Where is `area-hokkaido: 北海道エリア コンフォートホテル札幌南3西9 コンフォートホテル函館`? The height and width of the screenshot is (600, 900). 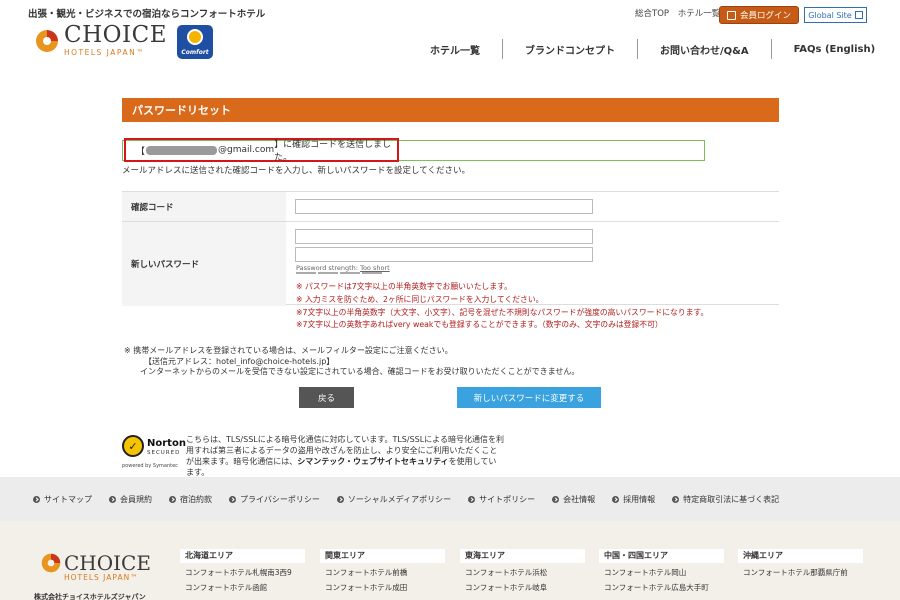
area-hokkaido: 北海道エリア コンフォートホテル札幌南3西9 コンフォートホテル函館 is located at coordinates (242, 571).